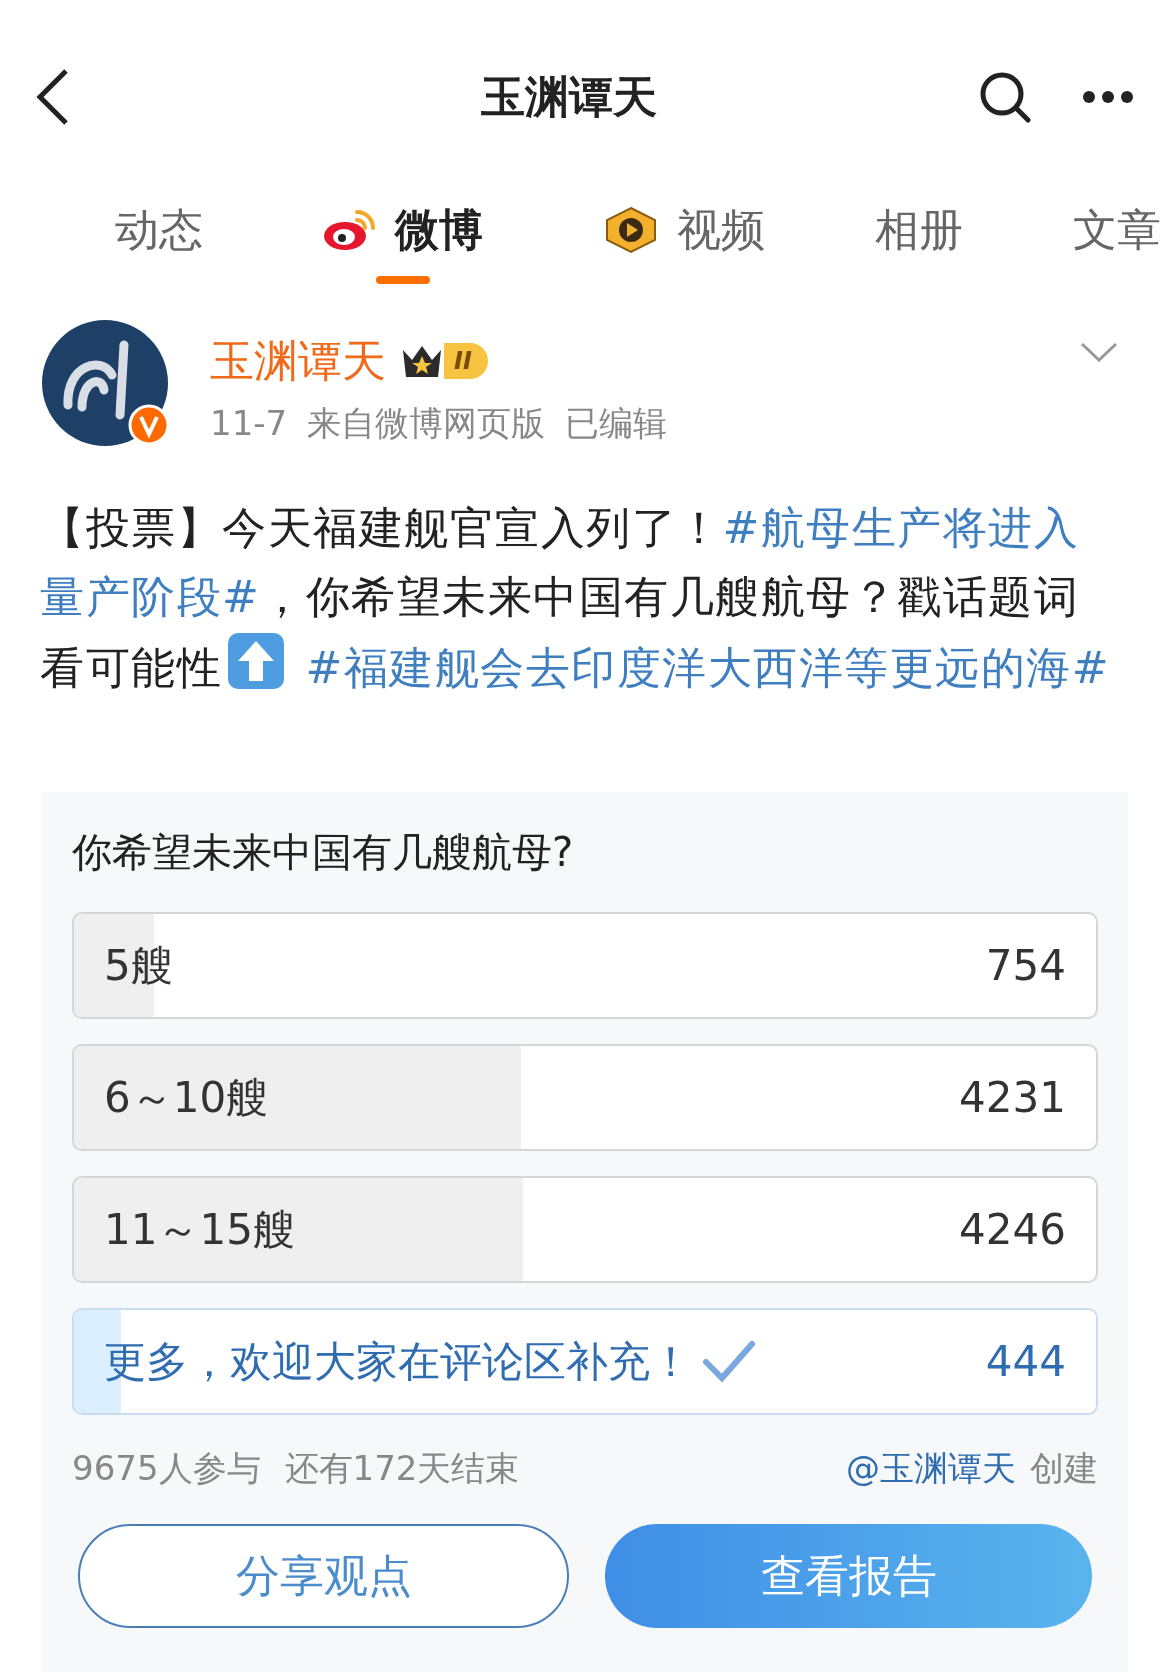 Image resolution: width=1170 pixels, height=1672 pixels. Describe the element at coordinates (1025, 1362) in the screenshot. I see `option-count: 444` at that location.